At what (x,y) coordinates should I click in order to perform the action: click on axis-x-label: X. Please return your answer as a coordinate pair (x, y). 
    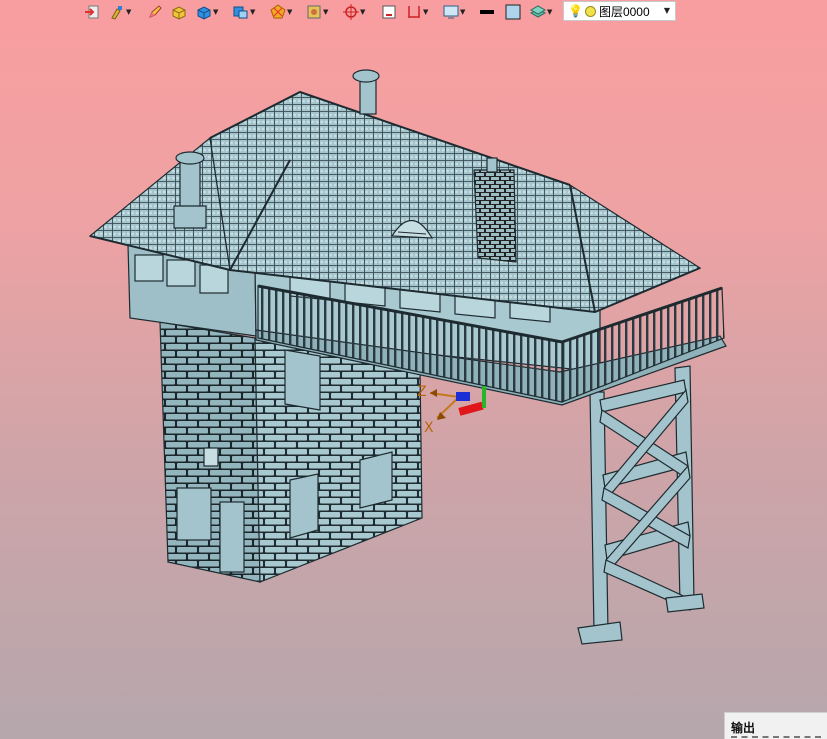
    Looking at the image, I should click on (429, 428).